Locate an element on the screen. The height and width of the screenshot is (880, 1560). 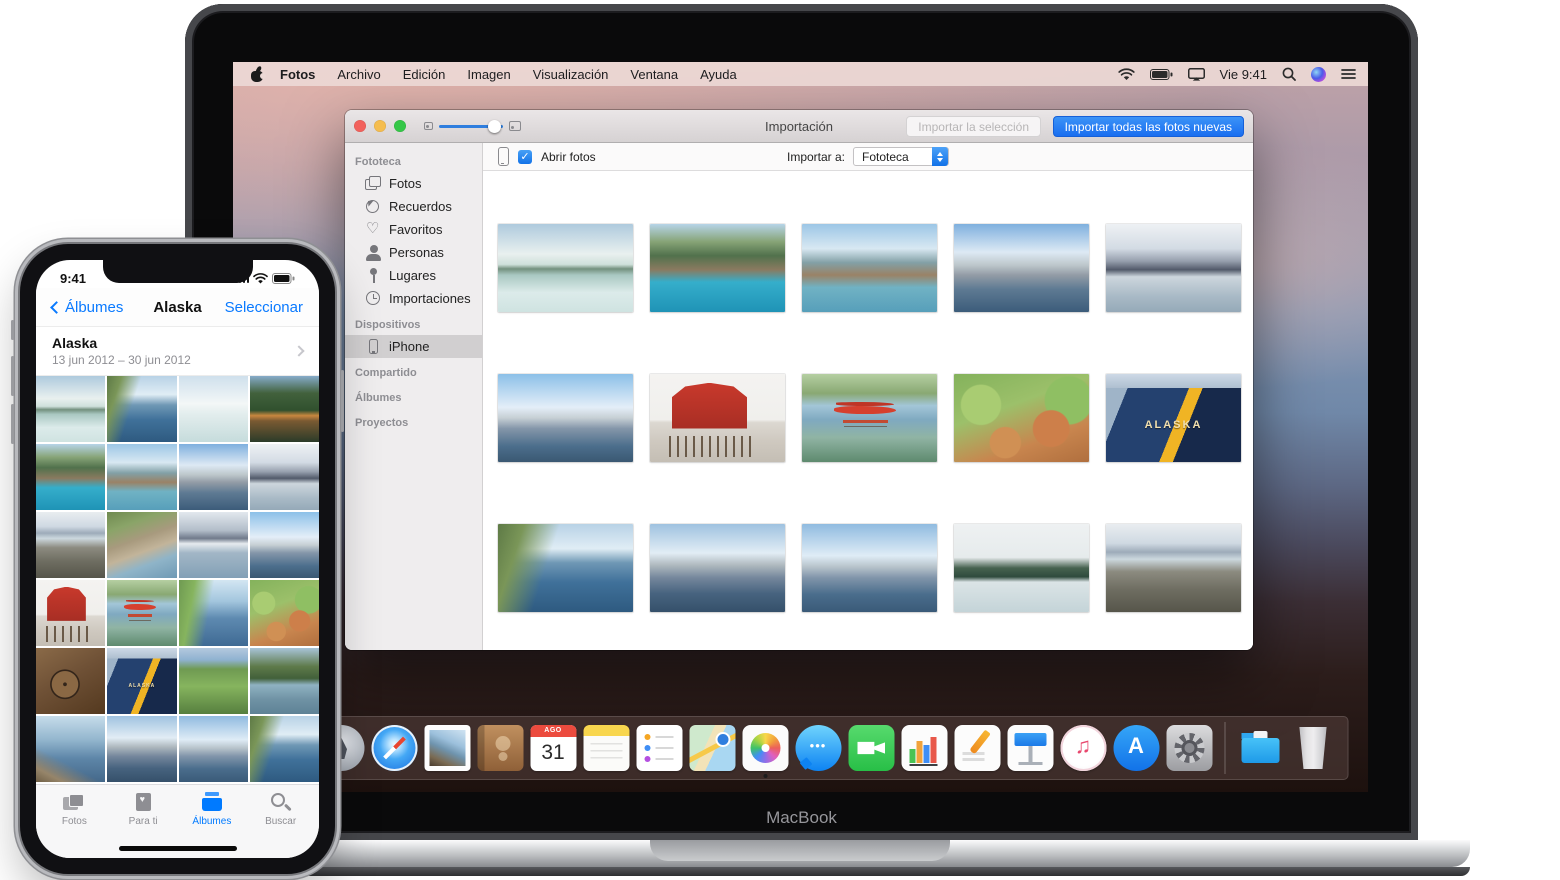
wifi-icon is located at coordinates (1126, 74).